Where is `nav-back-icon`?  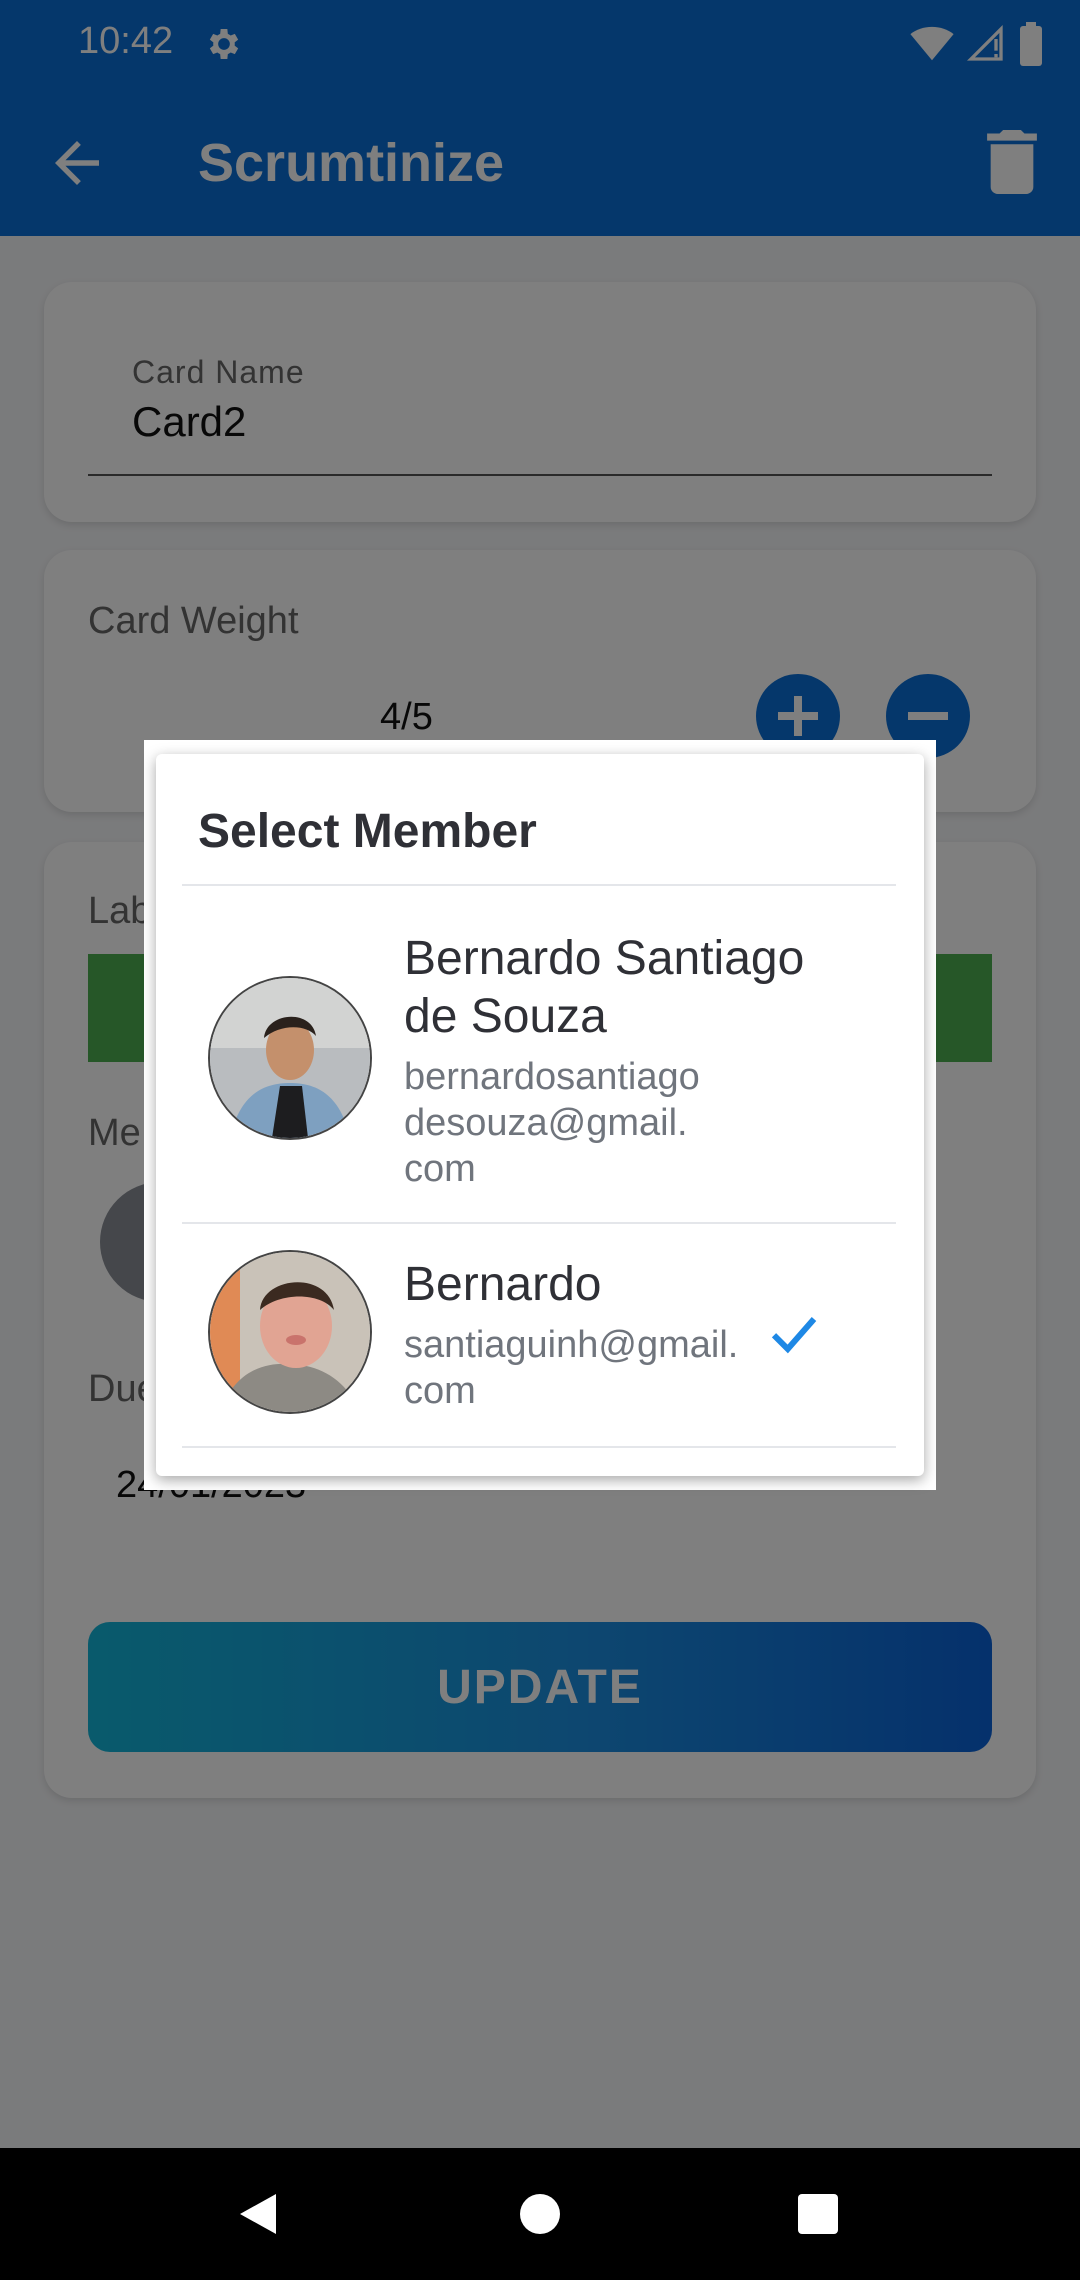 nav-back-icon is located at coordinates (258, 2214).